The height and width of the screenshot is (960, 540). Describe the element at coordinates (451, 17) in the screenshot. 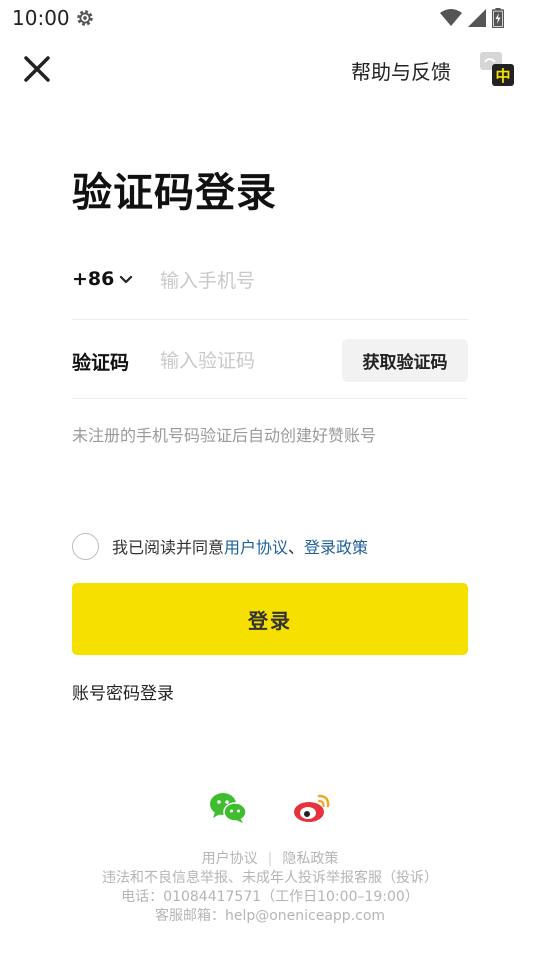

I see `wifi-icon` at that location.